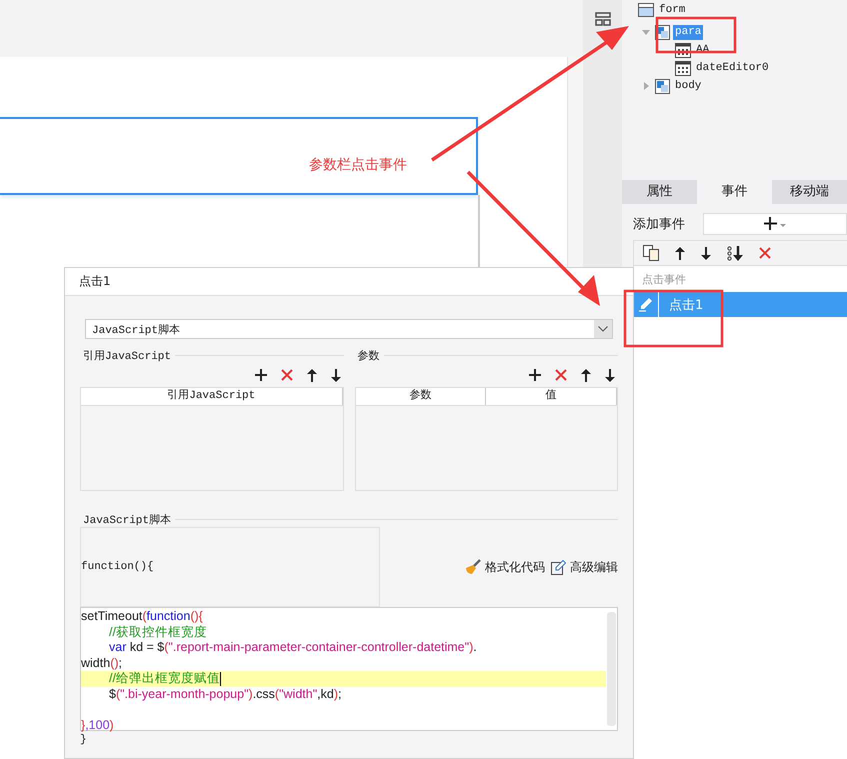 The width and height of the screenshot is (847, 759). I want to click on code-text: function(){, so click(117, 567).